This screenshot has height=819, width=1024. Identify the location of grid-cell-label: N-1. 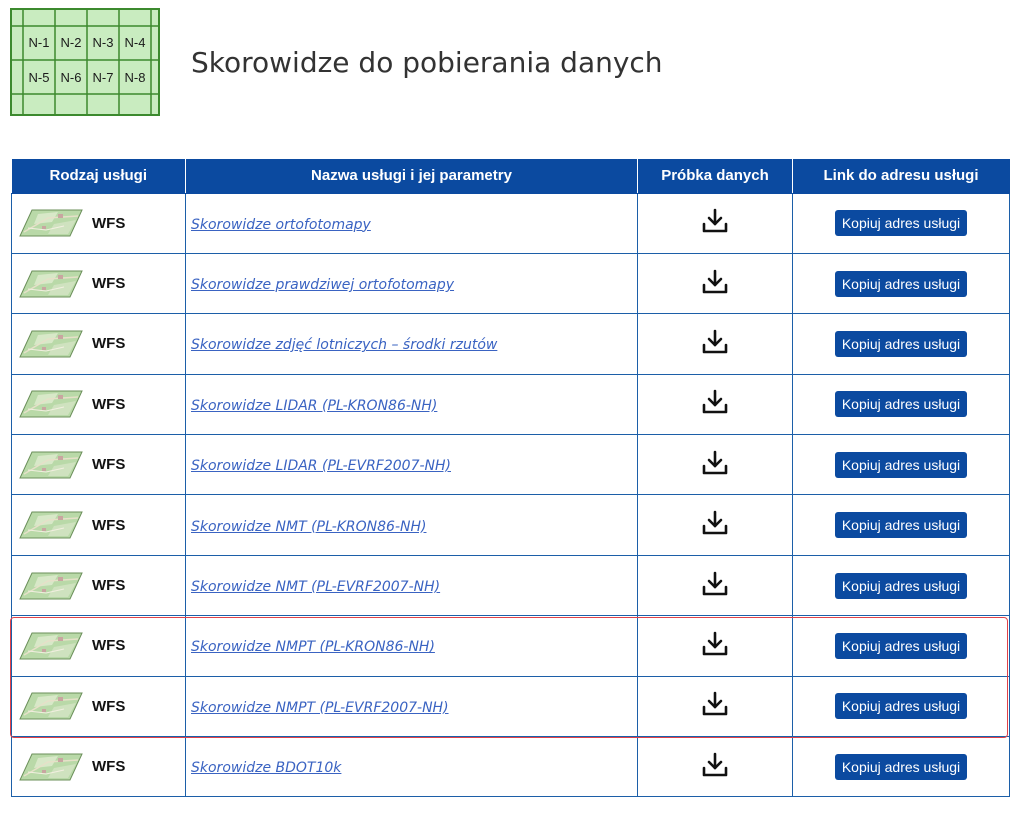
(39, 42).